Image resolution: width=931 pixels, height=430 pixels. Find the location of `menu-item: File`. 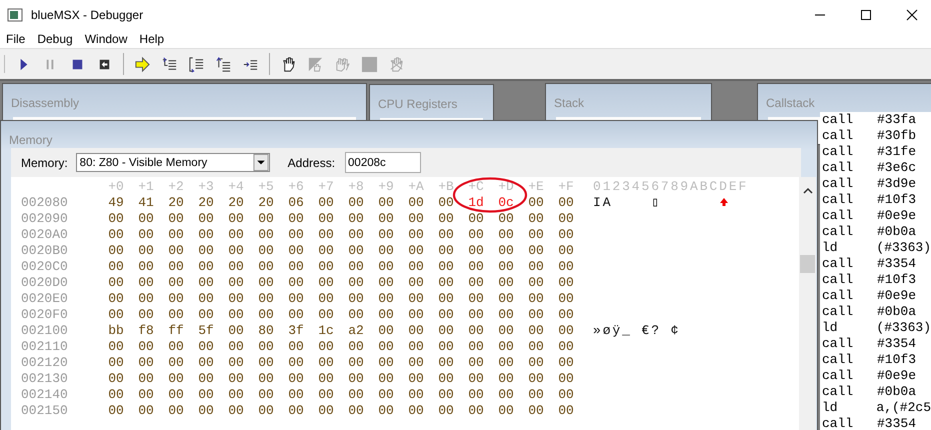

menu-item: File is located at coordinates (16, 39).